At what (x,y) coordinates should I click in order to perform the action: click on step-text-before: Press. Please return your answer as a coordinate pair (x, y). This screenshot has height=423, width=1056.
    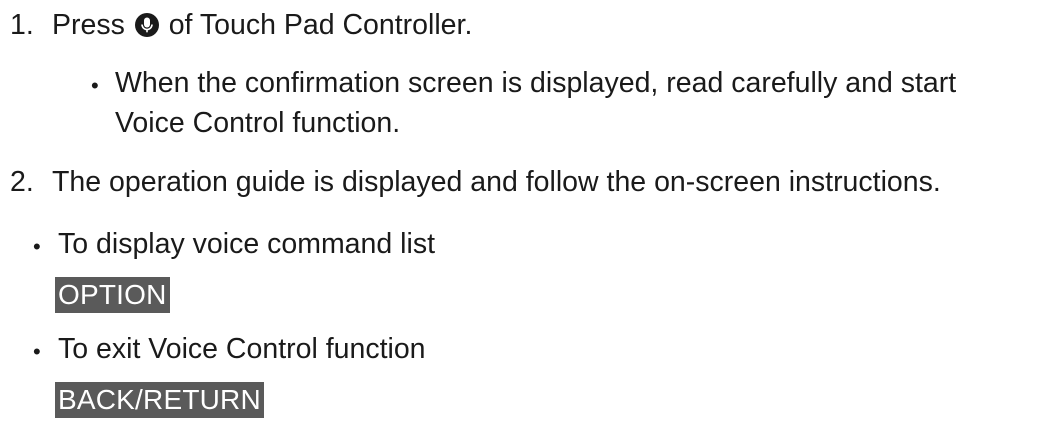
    Looking at the image, I should click on (88, 25).